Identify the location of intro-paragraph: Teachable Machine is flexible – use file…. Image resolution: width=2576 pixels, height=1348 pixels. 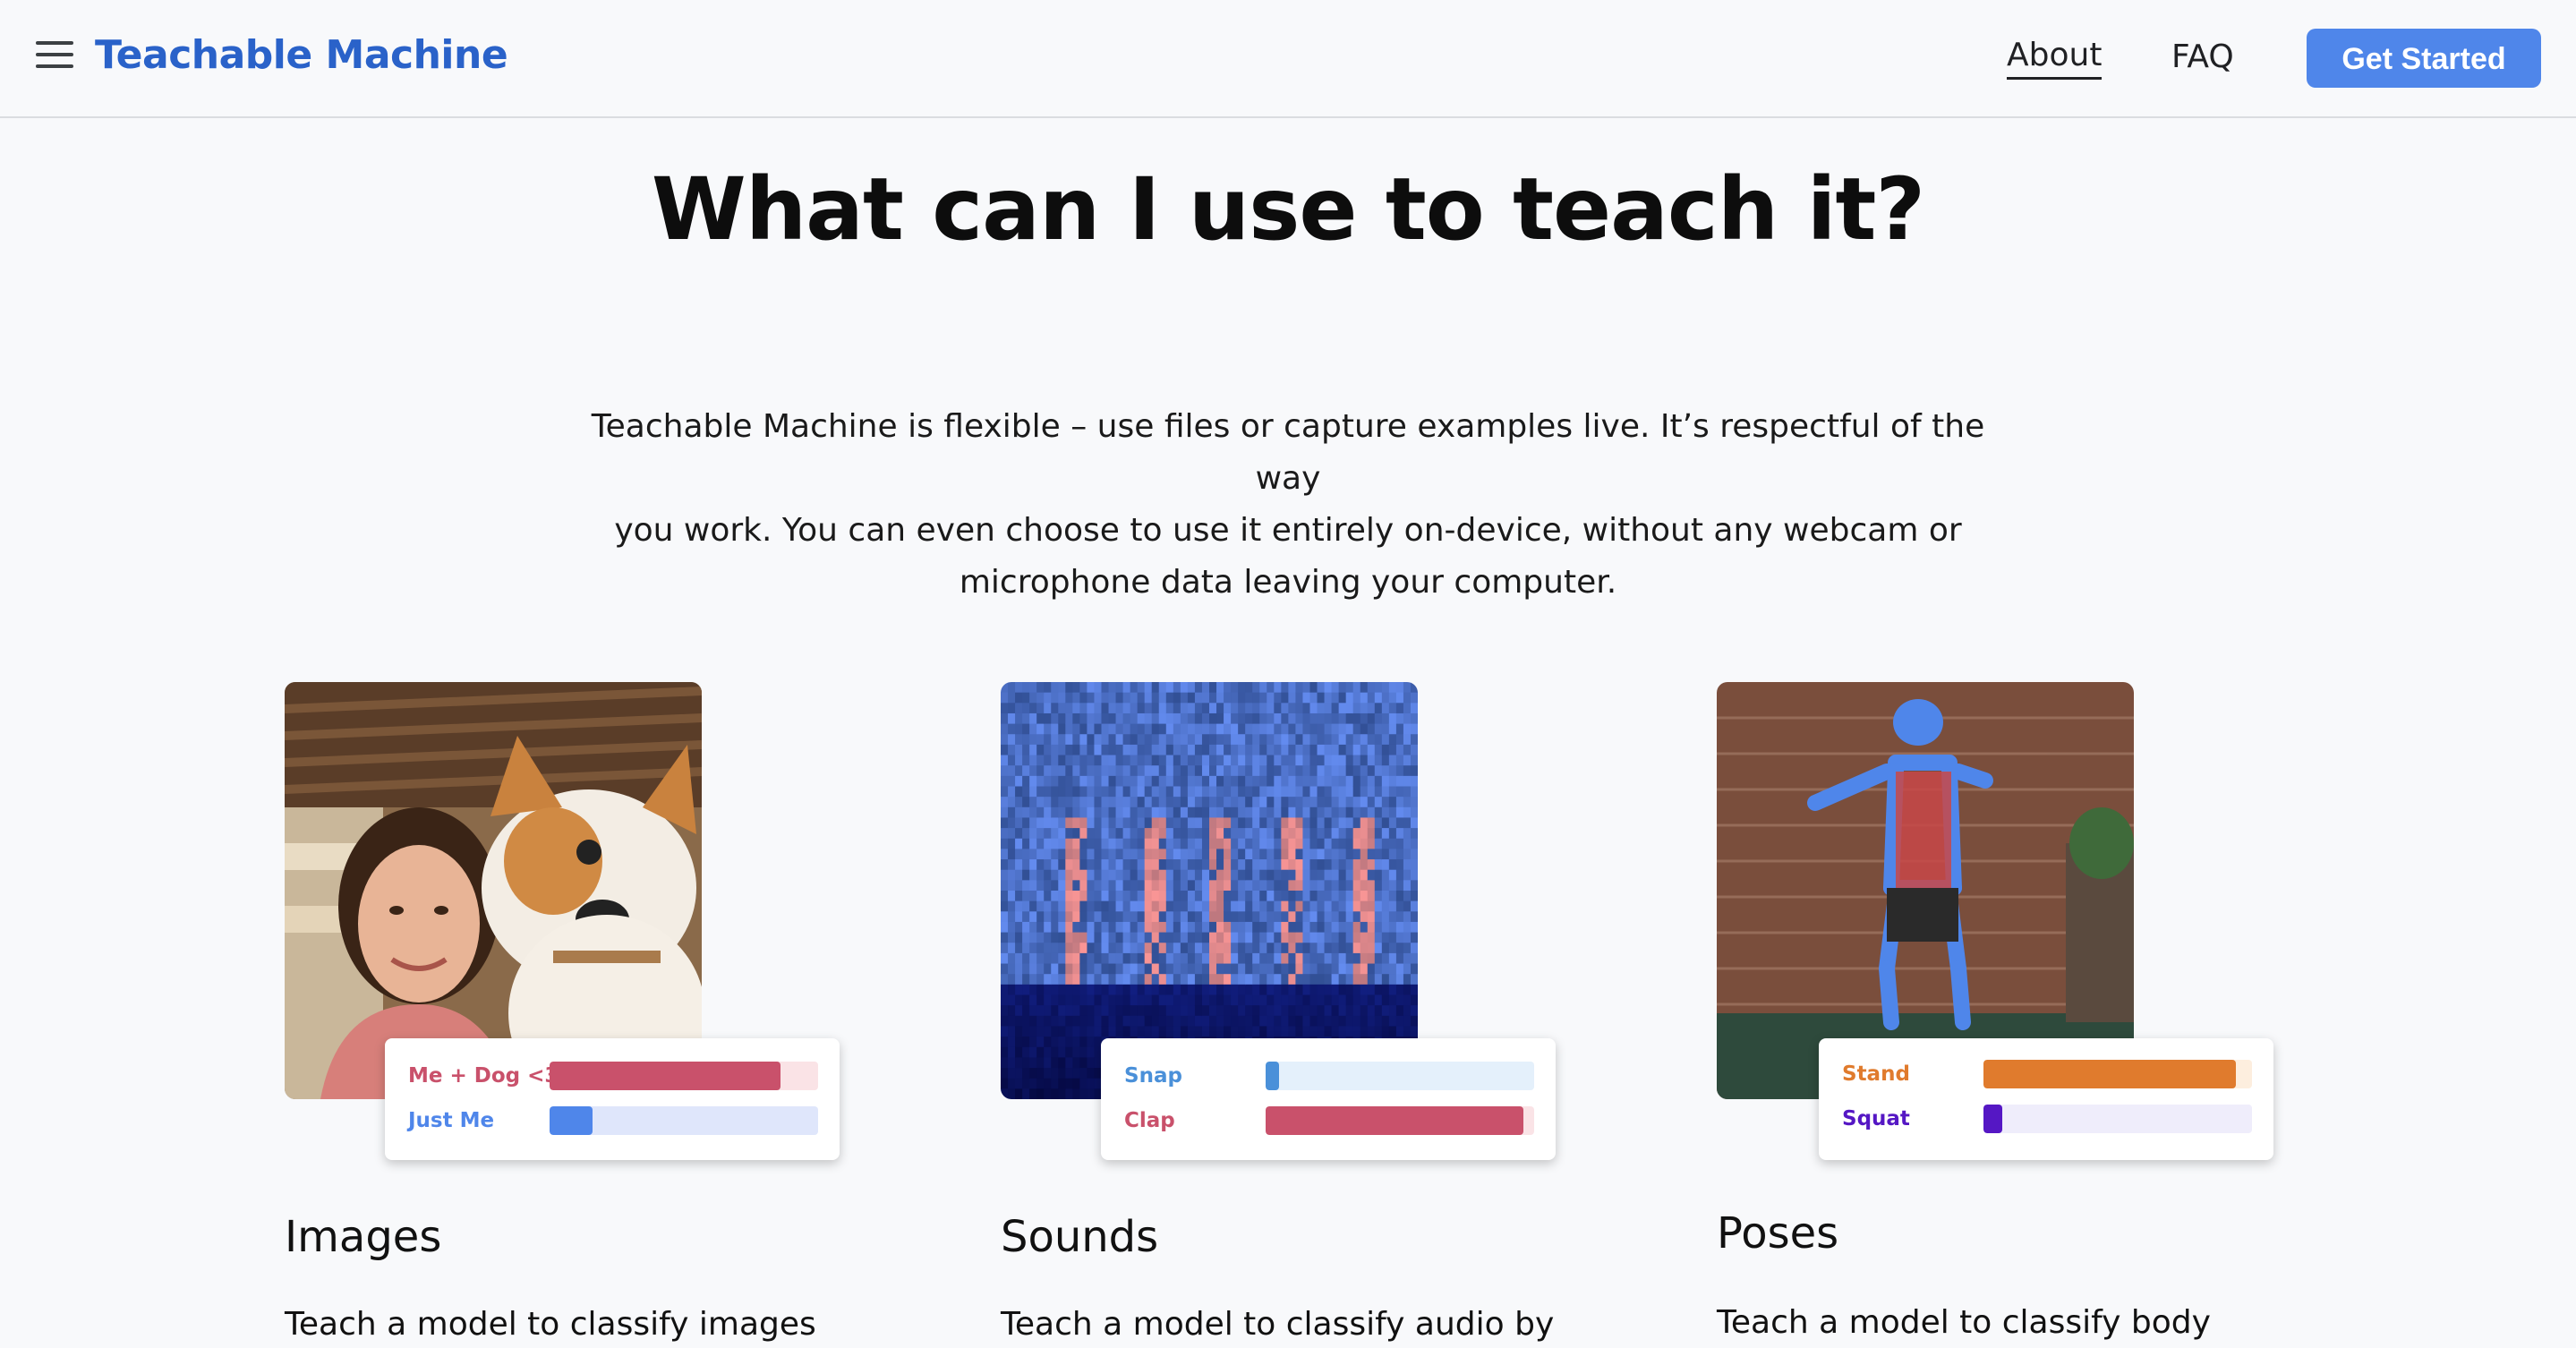
(1288, 505).